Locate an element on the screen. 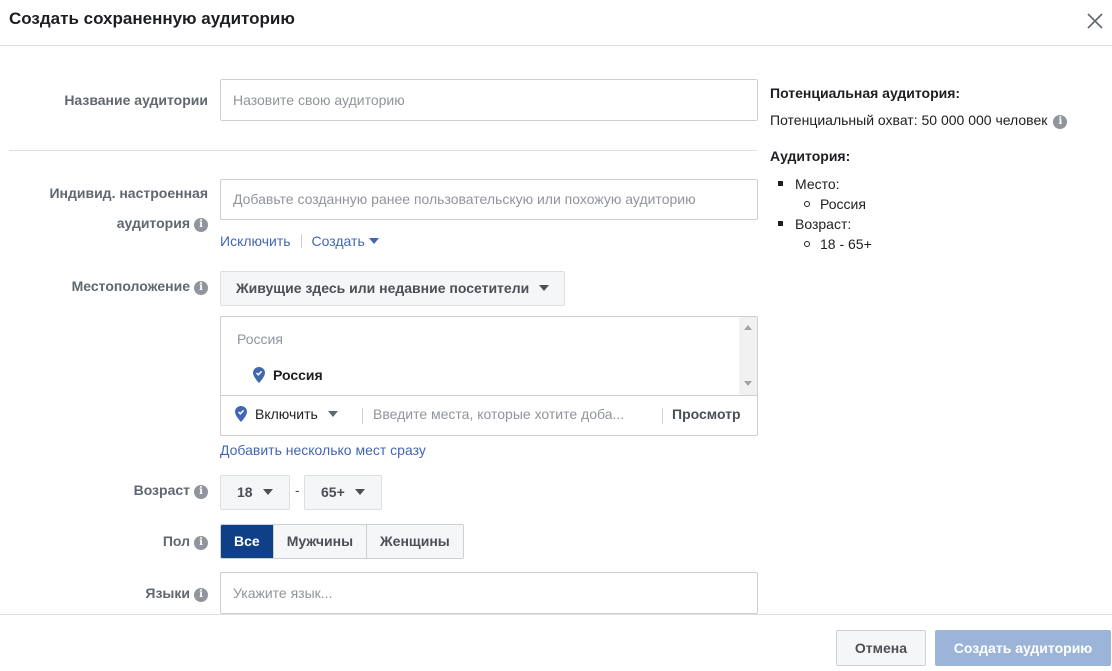 The width and height of the screenshot is (1112, 671). summary-location-label: Место: is located at coordinates (817, 184).